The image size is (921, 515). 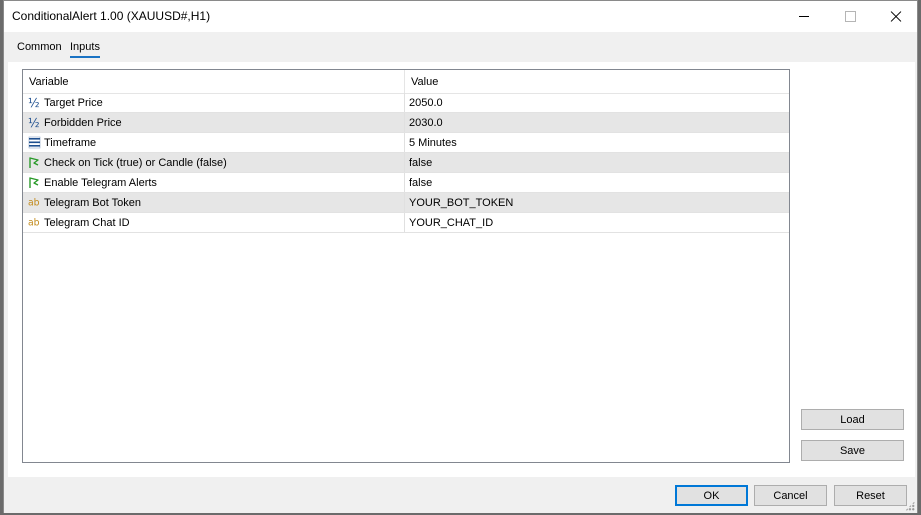 I want to click on cell-variable: ½ Target Price, so click(x=214, y=102).